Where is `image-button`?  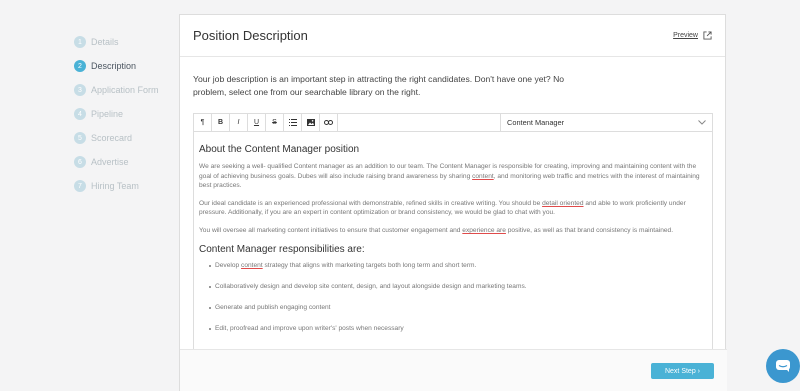 image-button is located at coordinates (311, 122).